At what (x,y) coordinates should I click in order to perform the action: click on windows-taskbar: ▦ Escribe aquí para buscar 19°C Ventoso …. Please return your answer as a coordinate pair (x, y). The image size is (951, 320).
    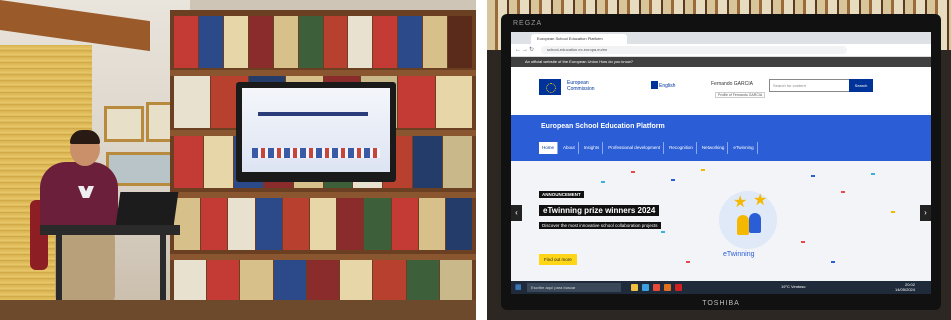
    Looking at the image, I should click on (721, 287).